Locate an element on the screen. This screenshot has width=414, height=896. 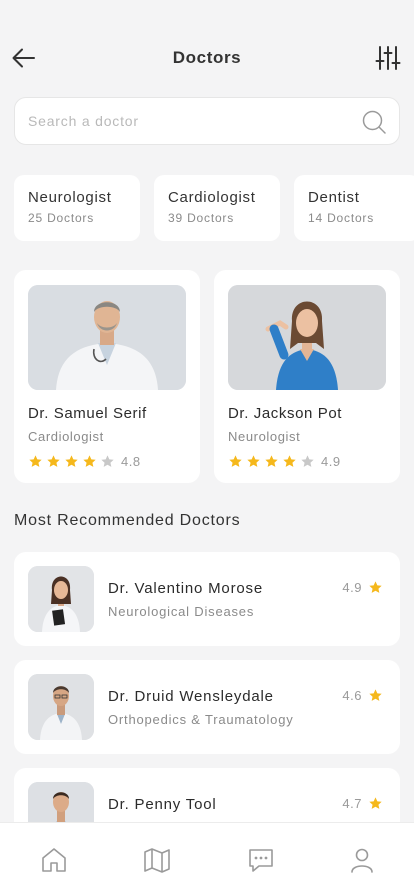
category-neurologist: Neurologist 25 Doctors is located at coordinates (77, 208).